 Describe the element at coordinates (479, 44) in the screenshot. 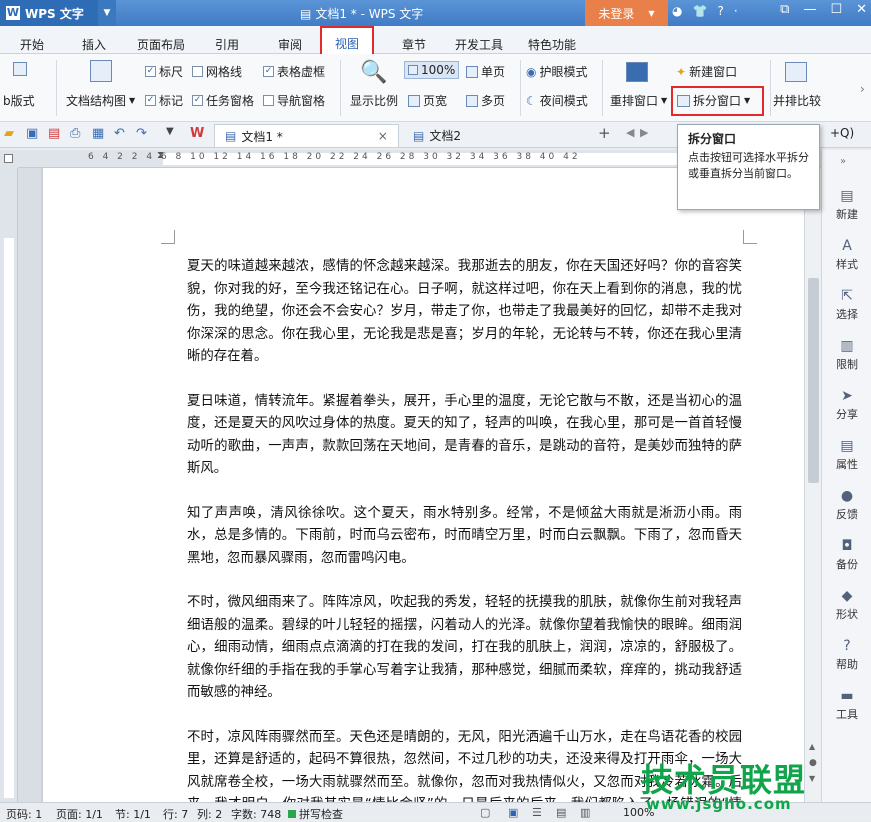

I see `tab-developer: 开发工具` at that location.